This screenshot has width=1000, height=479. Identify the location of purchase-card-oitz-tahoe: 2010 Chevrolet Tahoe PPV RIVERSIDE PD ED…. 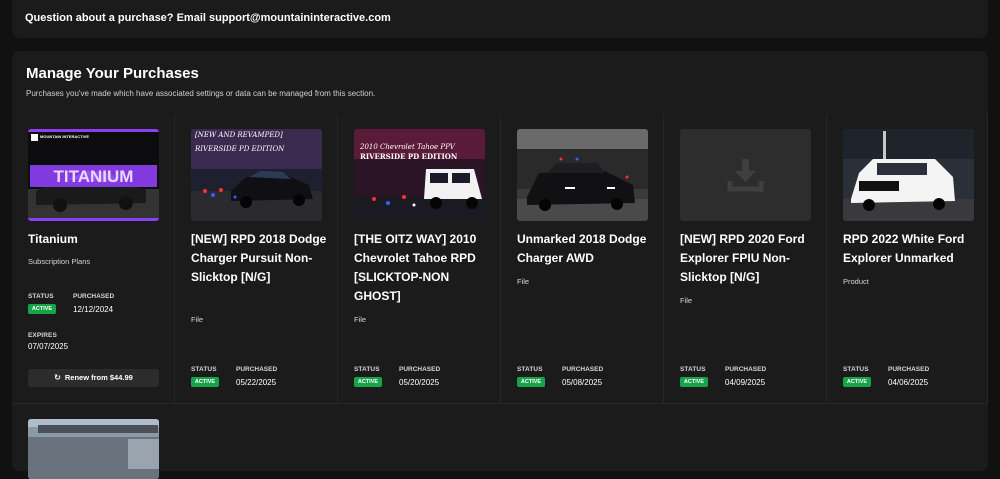
(419, 259).